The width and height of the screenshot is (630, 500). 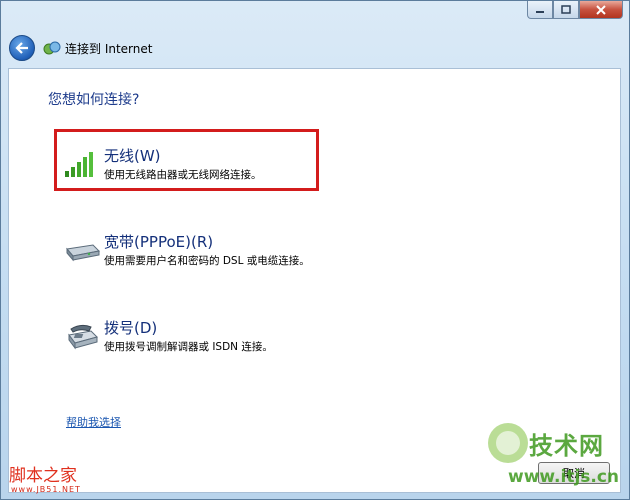 What do you see at coordinates (183, 175) in the screenshot?
I see `option-description: 使用无线路由器或无线网络连接。` at bounding box center [183, 175].